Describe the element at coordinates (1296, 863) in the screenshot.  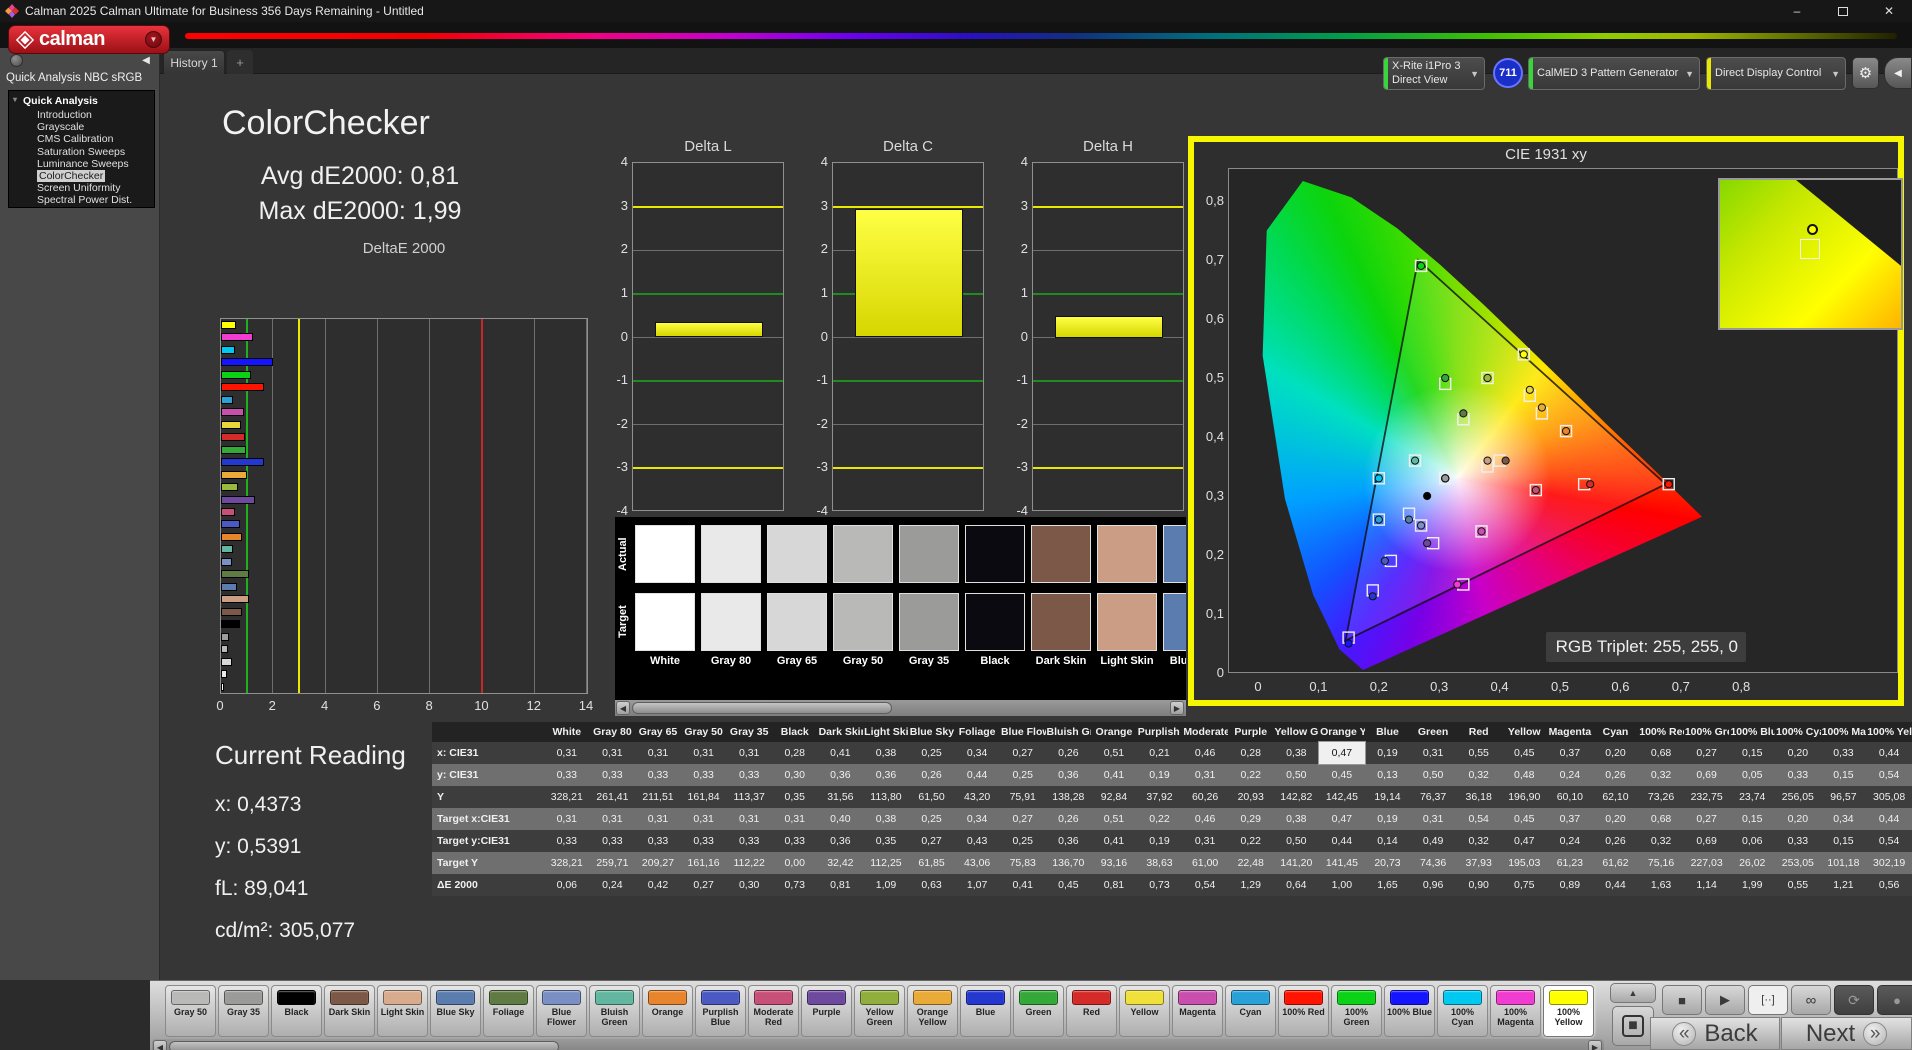
I see `cell: 141,20` at that location.